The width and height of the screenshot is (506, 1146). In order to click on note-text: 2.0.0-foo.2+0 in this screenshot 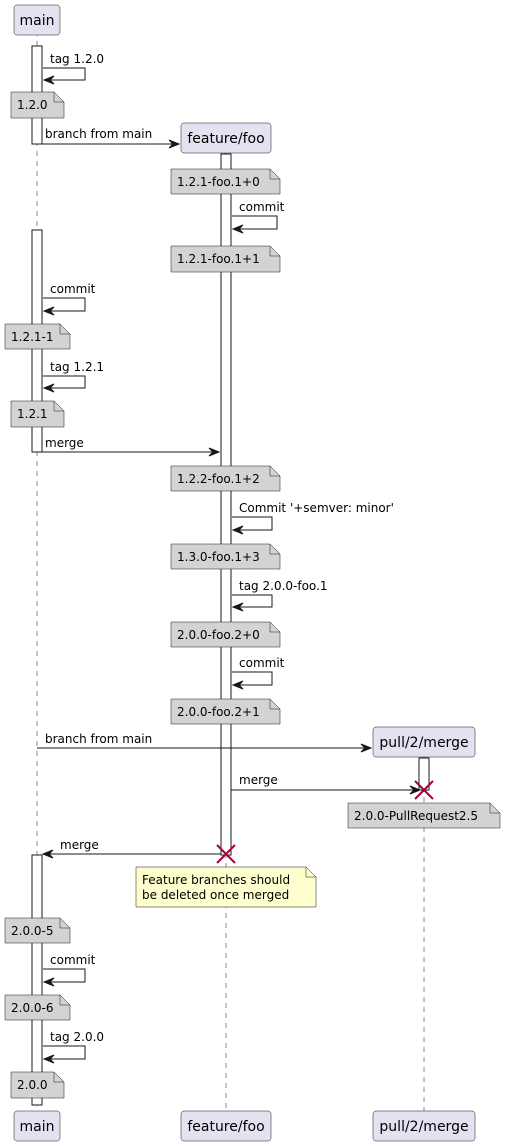, I will do `click(218, 635)`.